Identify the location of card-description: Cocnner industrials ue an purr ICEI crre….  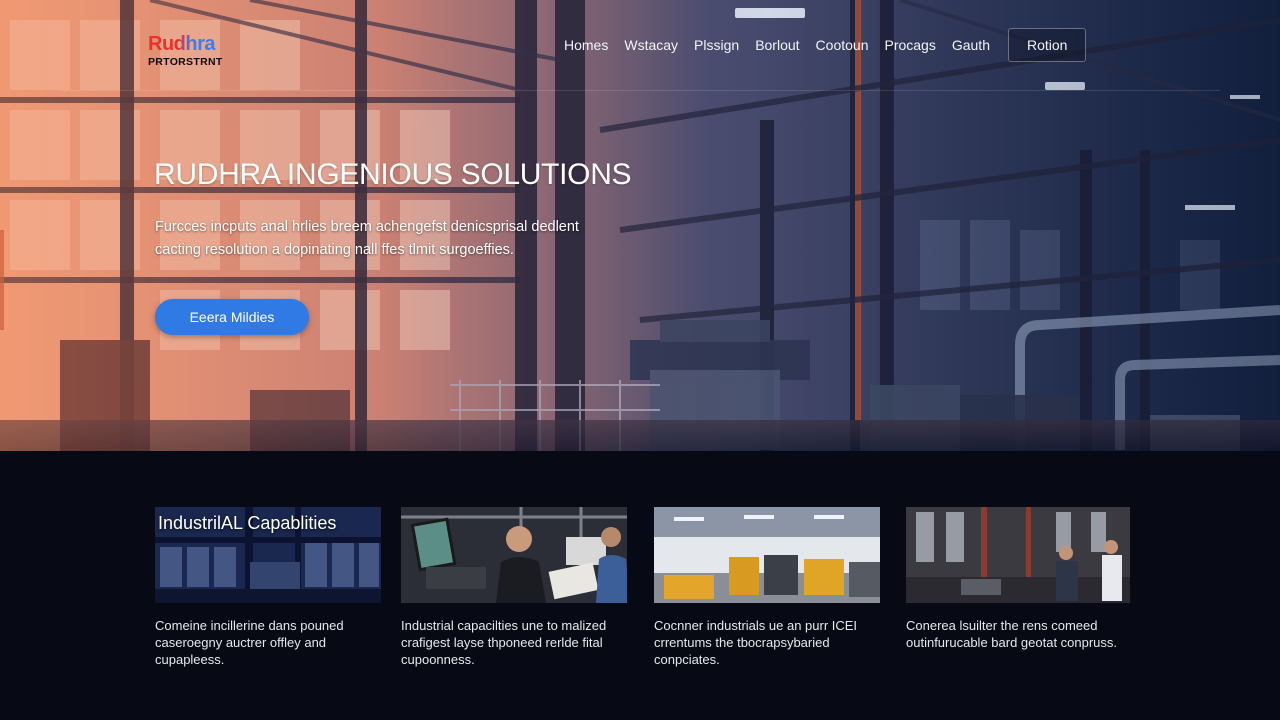
(756, 642).